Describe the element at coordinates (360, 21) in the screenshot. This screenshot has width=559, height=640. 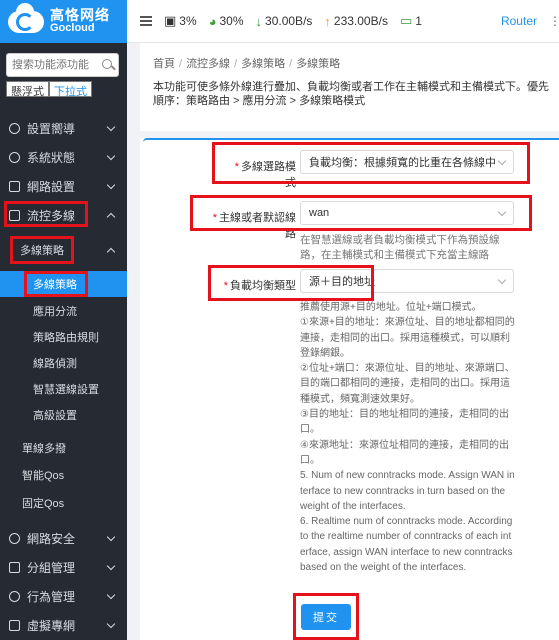
I see `upload-value: 233.00B/s` at that location.